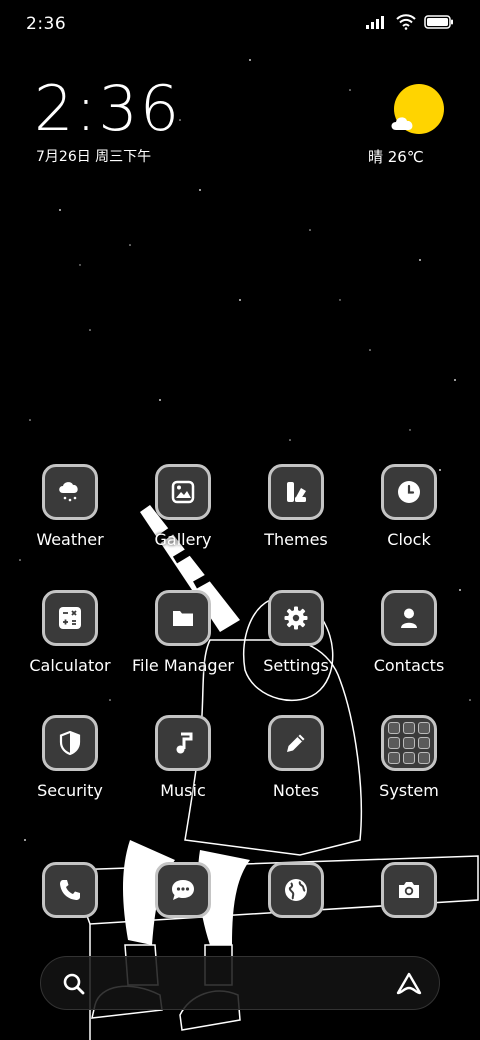 This screenshot has height=1040, width=480. I want to click on music-note-icon, so click(183, 743).